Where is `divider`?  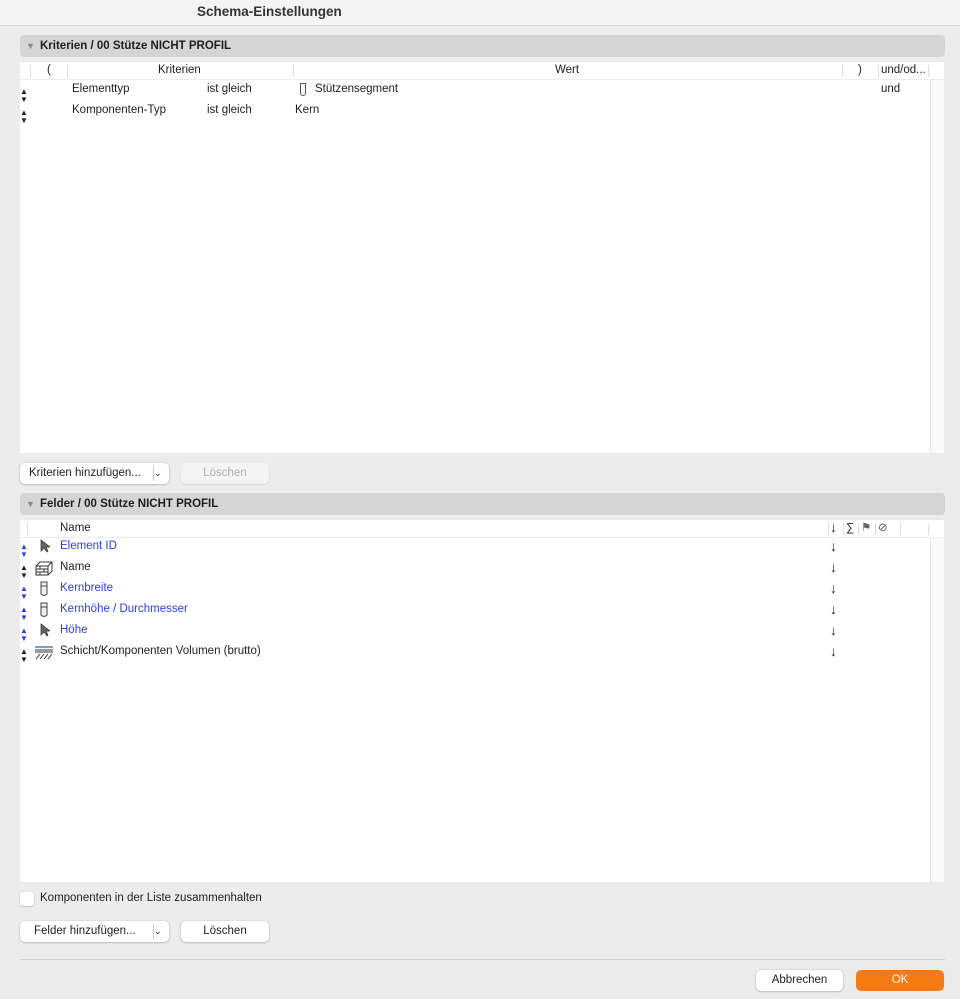 divider is located at coordinates (482, 959).